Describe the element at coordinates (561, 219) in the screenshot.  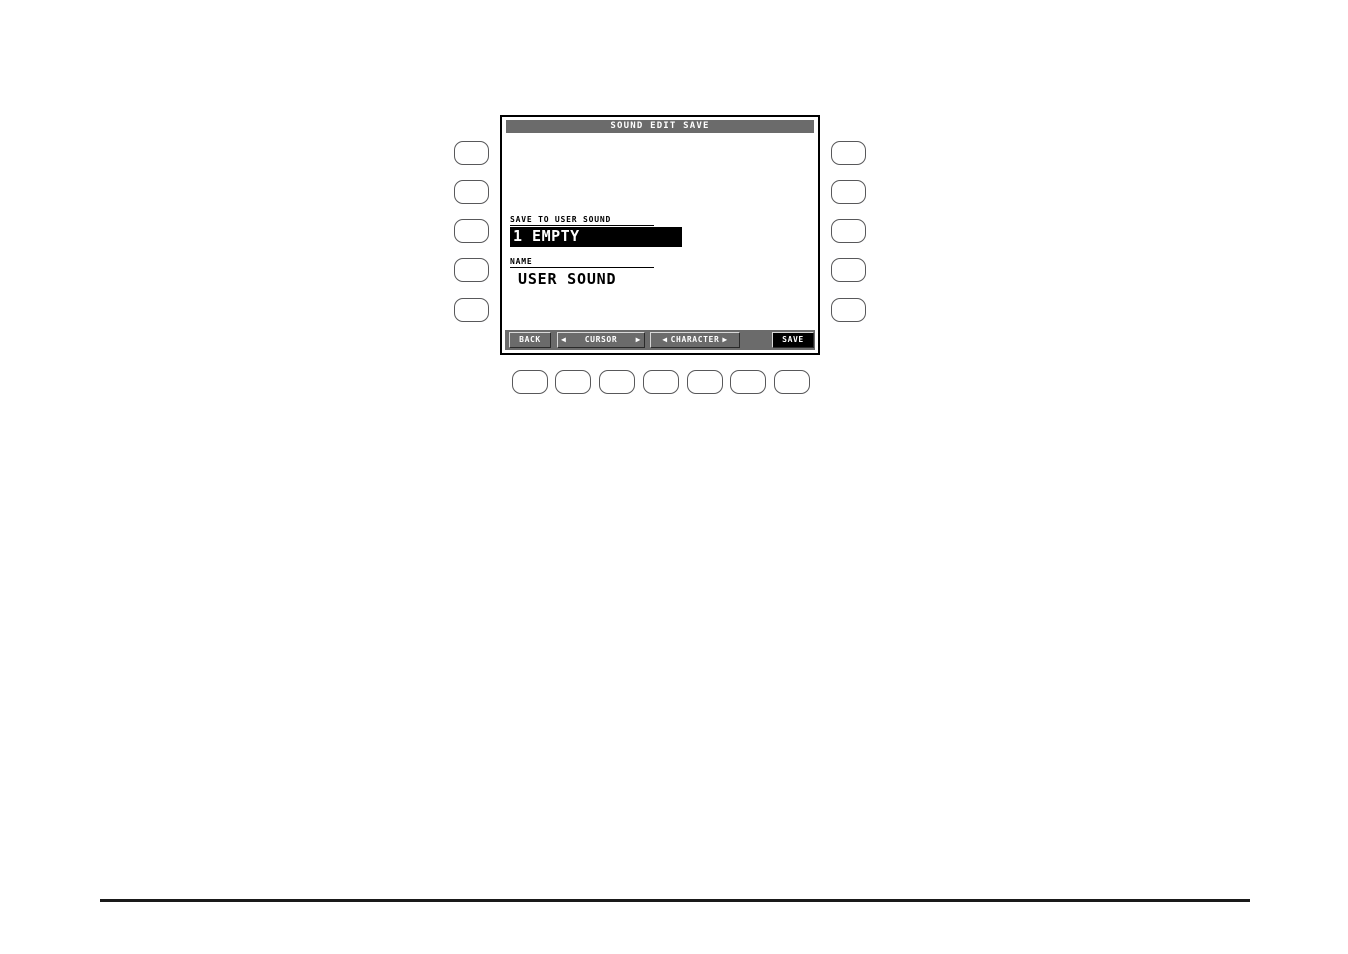
I see `field-label-save-to-user-sound: SAVE TO USER SOUND` at that location.